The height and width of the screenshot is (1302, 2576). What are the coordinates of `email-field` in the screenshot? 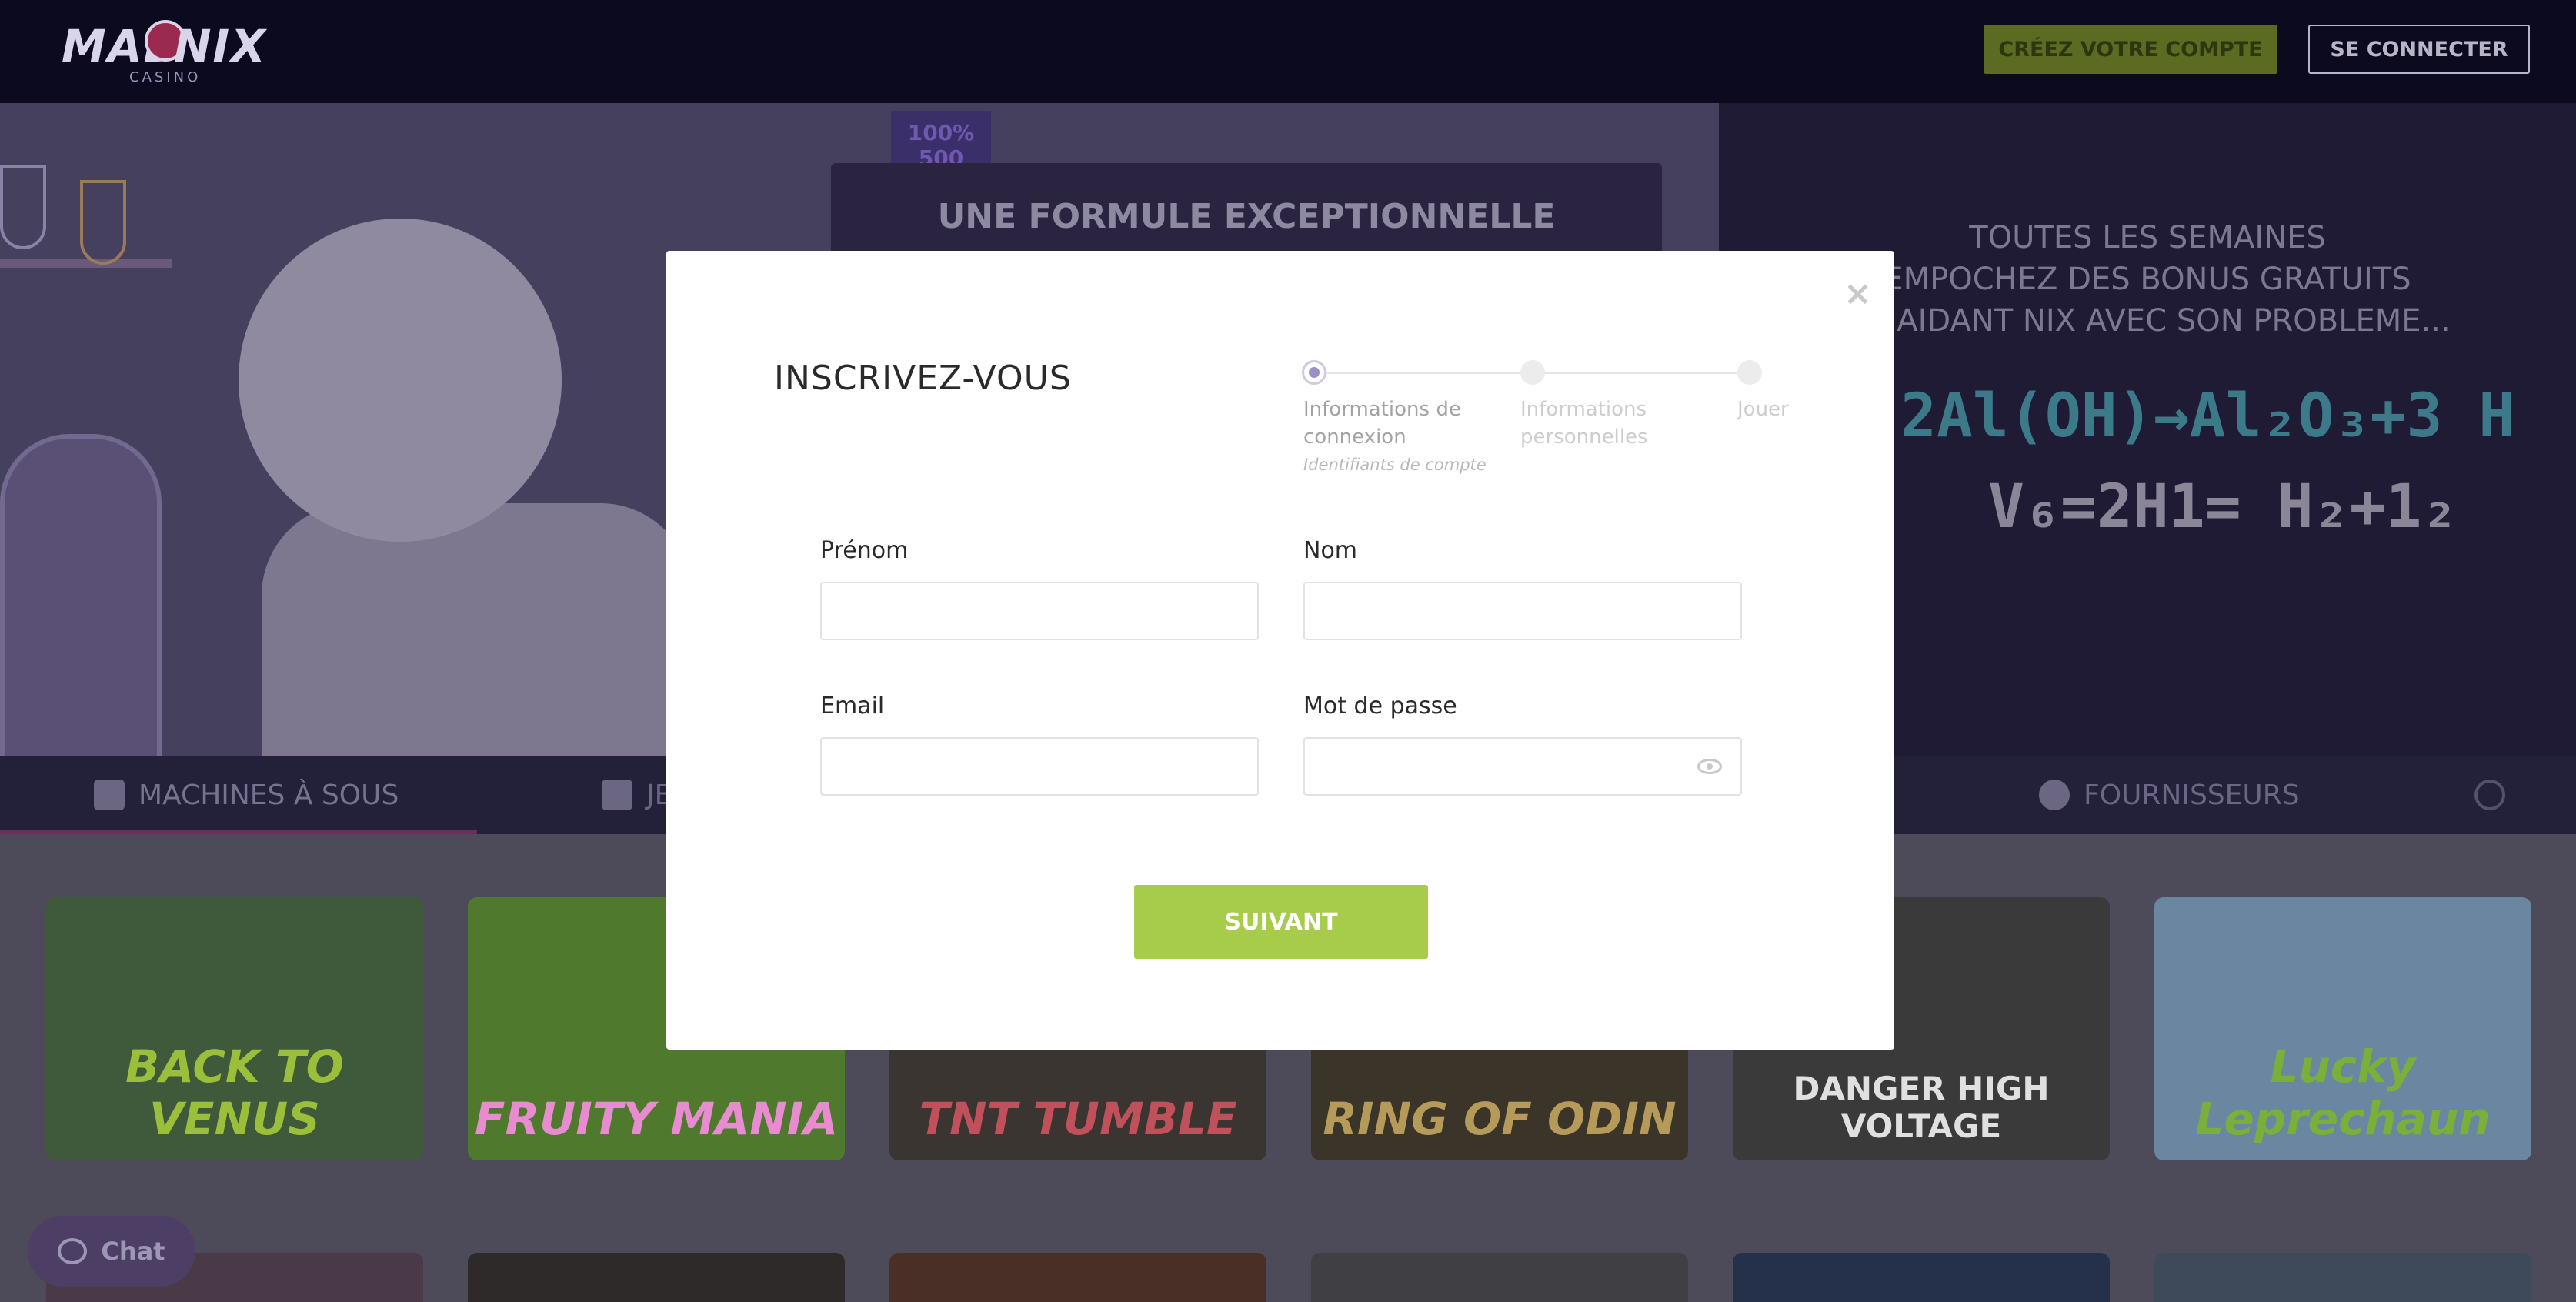 It's located at (1039, 766).